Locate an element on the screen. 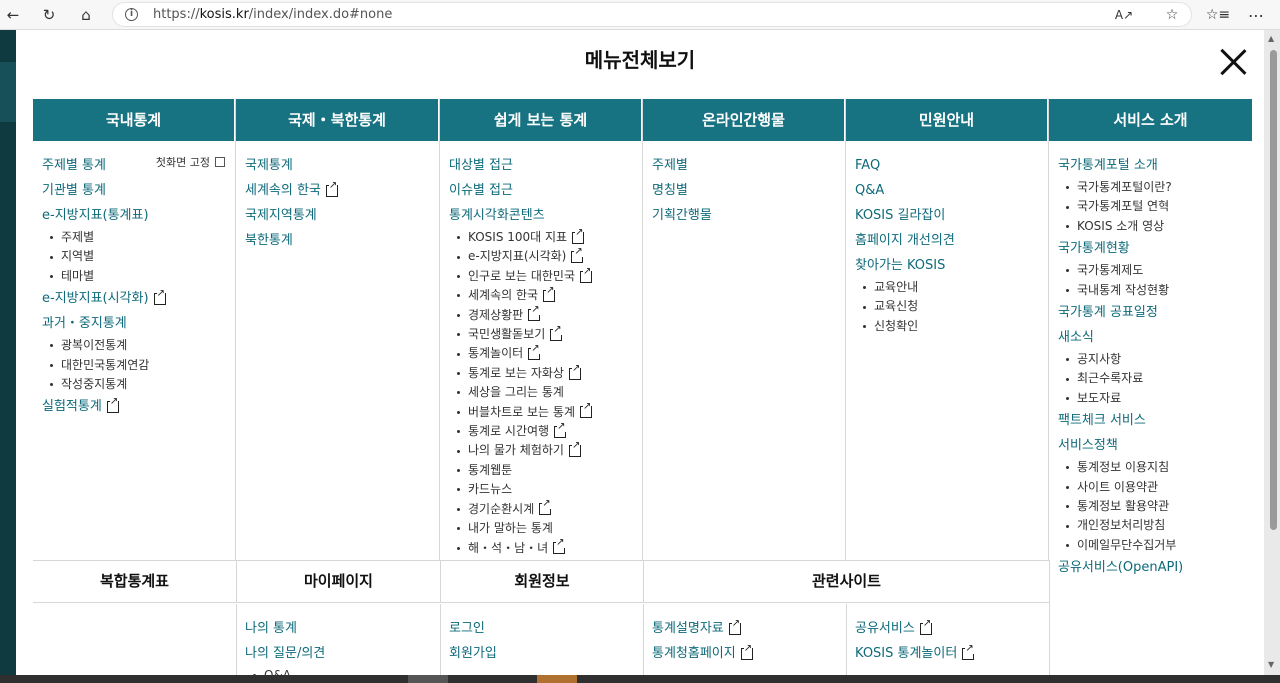  menu-sublink: 인구로 보는 대한민국 is located at coordinates (541, 275).